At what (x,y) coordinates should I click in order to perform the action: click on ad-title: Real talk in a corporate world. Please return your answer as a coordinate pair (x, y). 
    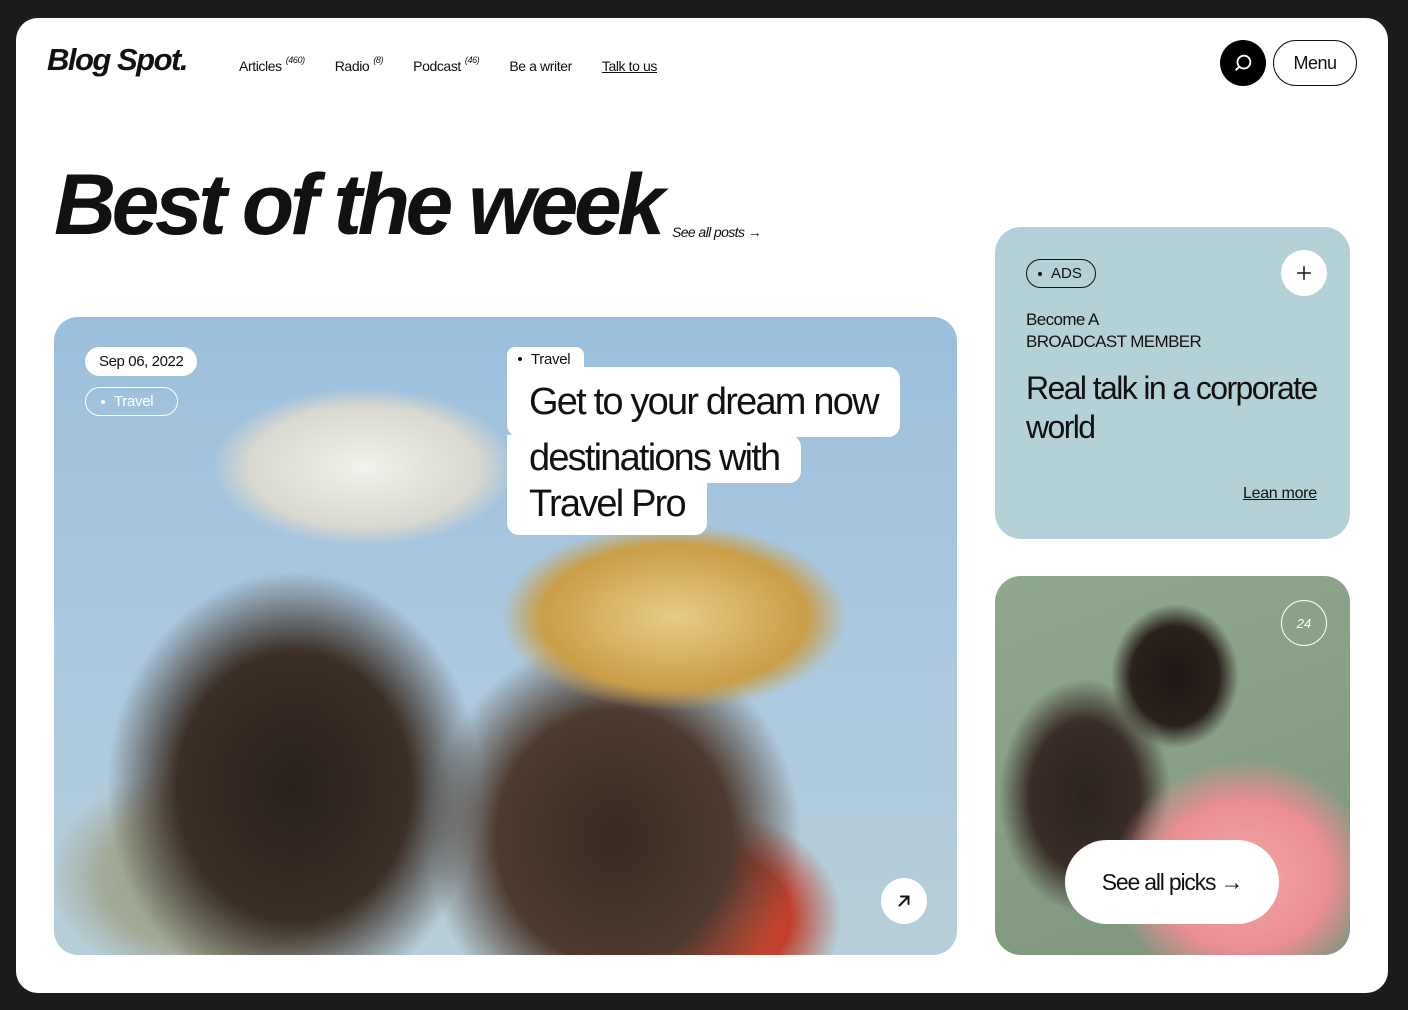
    Looking at the image, I should click on (1172, 407).